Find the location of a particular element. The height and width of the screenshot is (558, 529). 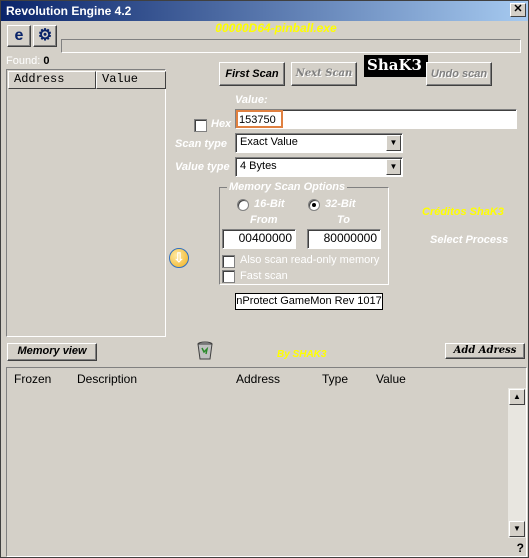

value-type-value: 4 Bytes is located at coordinates (258, 166).